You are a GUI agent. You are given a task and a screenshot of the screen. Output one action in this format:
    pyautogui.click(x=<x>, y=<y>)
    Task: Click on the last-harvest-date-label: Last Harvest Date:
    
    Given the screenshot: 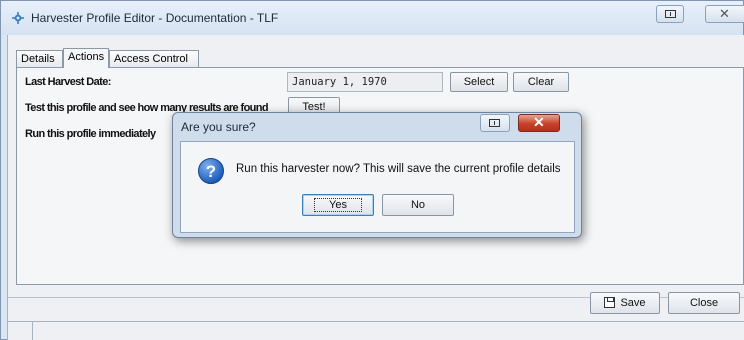 What is the action you would take?
    pyautogui.click(x=68, y=82)
    